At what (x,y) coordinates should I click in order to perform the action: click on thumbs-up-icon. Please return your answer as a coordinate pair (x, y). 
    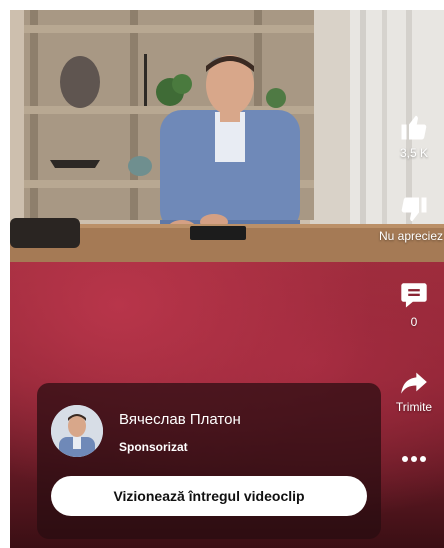
    Looking at the image, I should click on (414, 127).